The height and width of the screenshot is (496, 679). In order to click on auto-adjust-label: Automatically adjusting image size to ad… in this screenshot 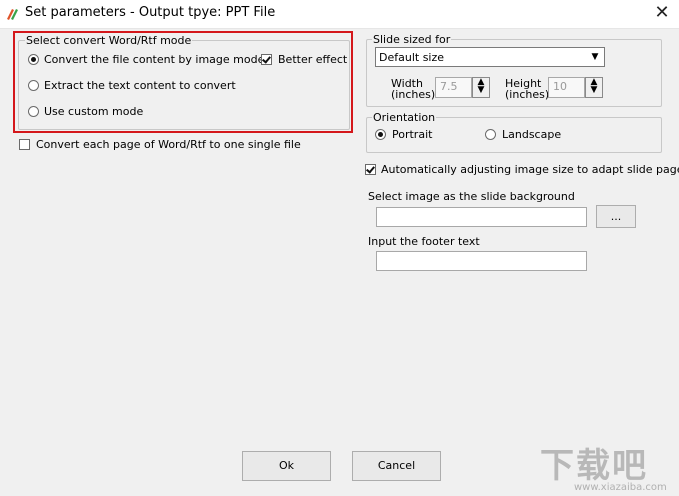, I will do `click(530, 169)`.